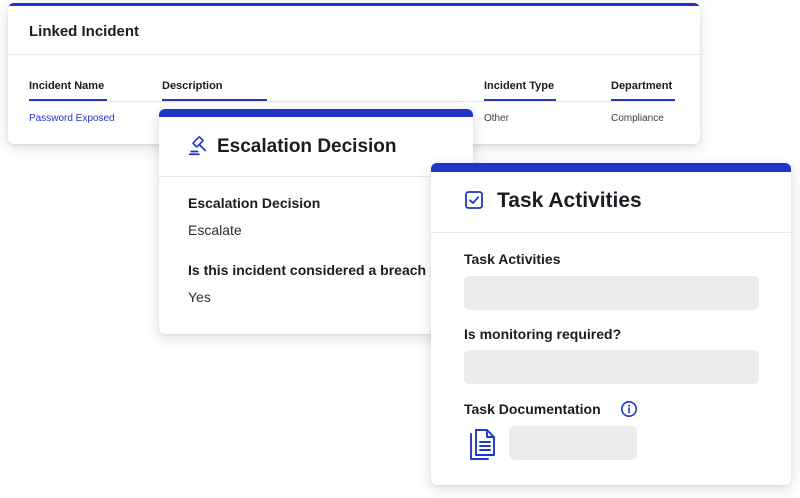  I want to click on breach-question-label: Is this incident considered a breach, so click(307, 270).